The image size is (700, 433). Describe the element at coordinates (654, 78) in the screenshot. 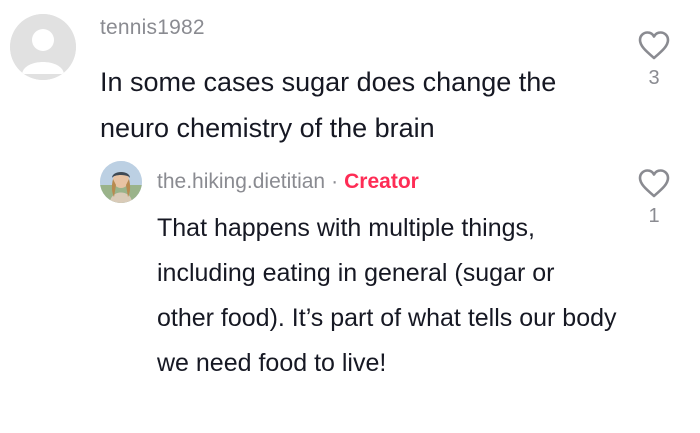

I see `comment-like-count: 3` at that location.